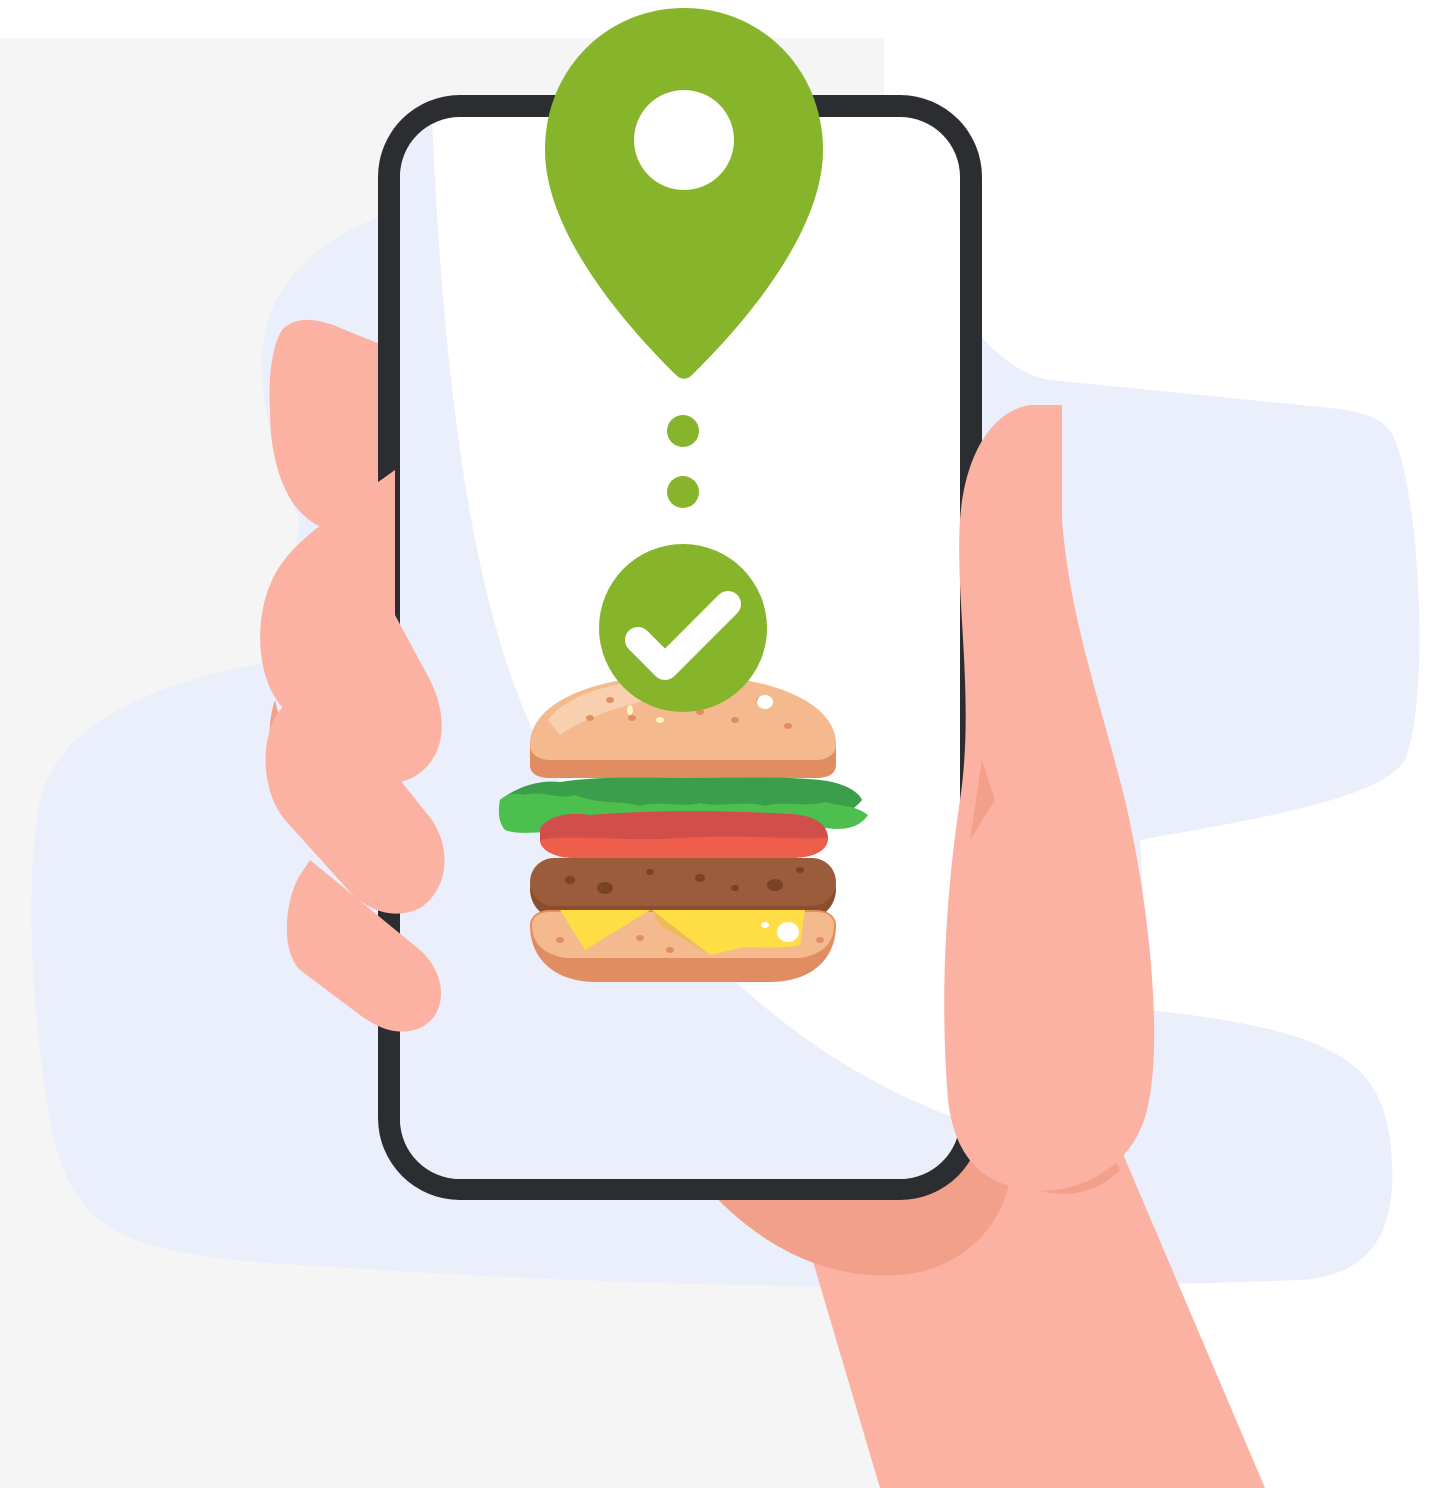 The image size is (1448, 1488). I want to click on burger-icon, so click(683, 828).